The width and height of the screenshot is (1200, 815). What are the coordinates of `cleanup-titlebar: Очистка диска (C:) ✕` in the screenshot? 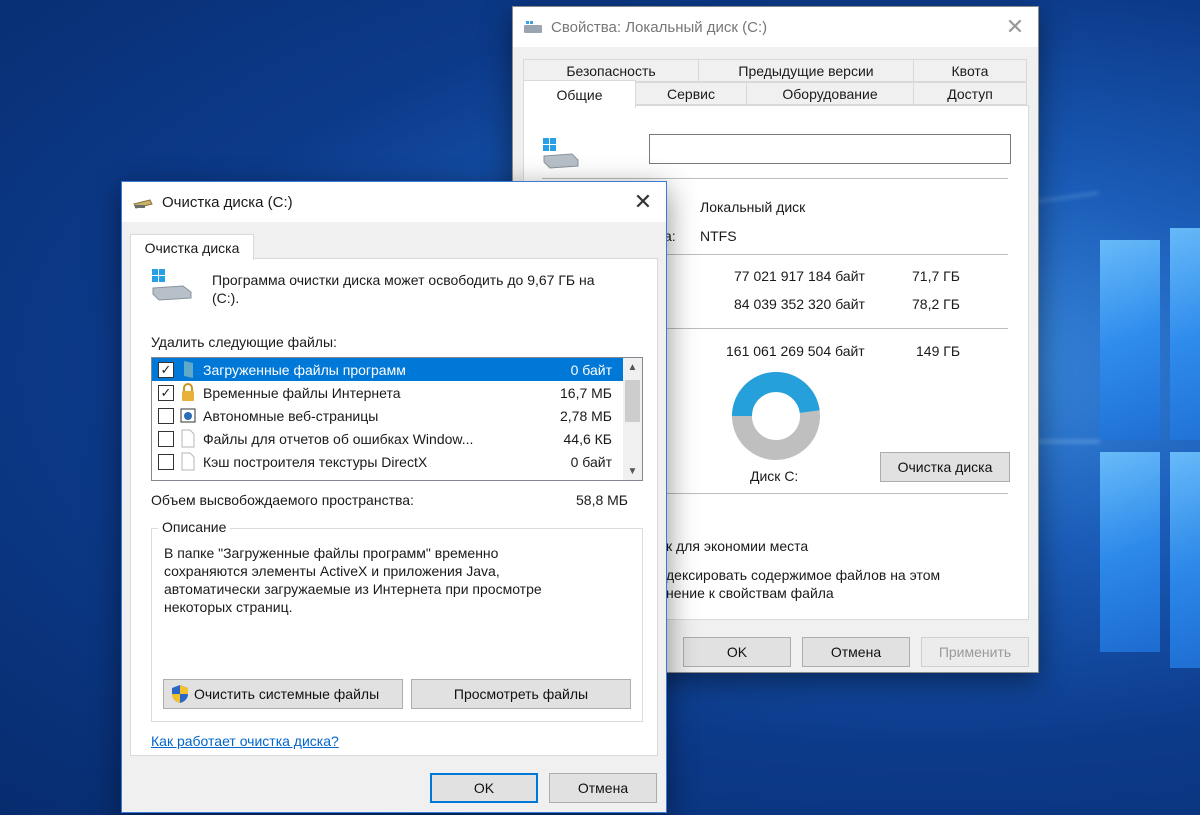 It's located at (394, 202).